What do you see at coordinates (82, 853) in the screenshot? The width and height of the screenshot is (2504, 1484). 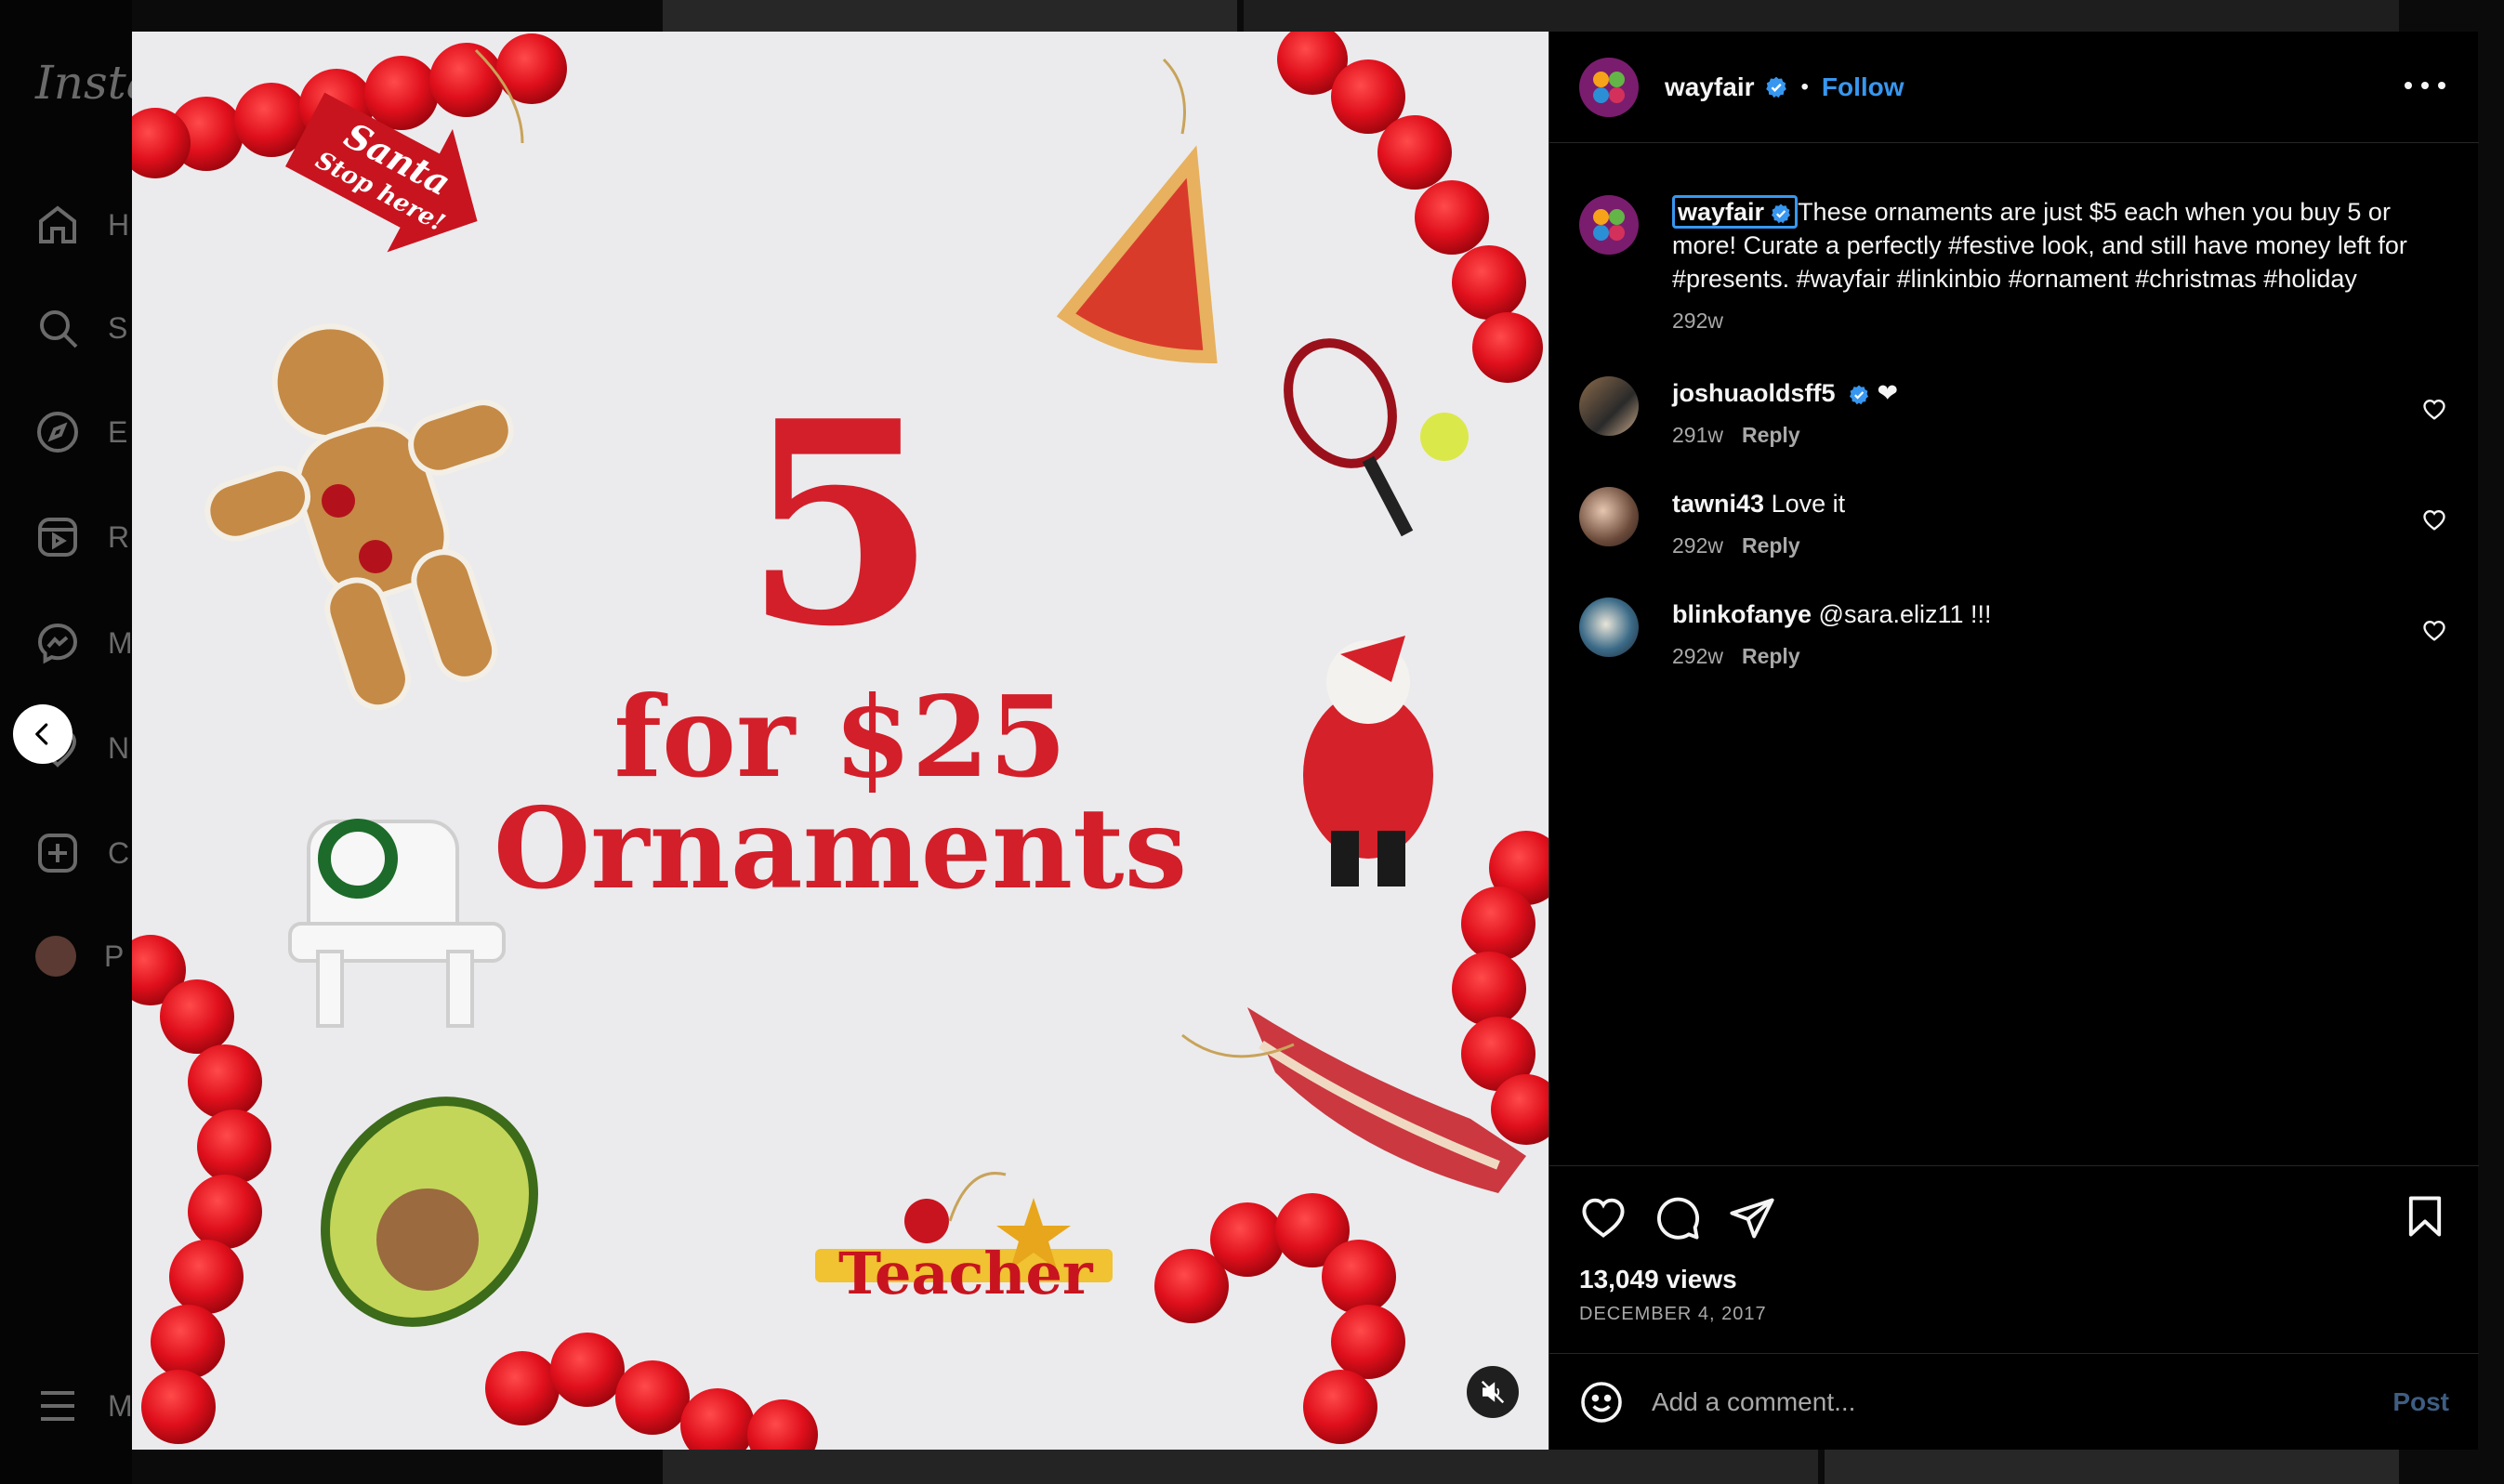 I see `sidebar-item-create: C` at bounding box center [82, 853].